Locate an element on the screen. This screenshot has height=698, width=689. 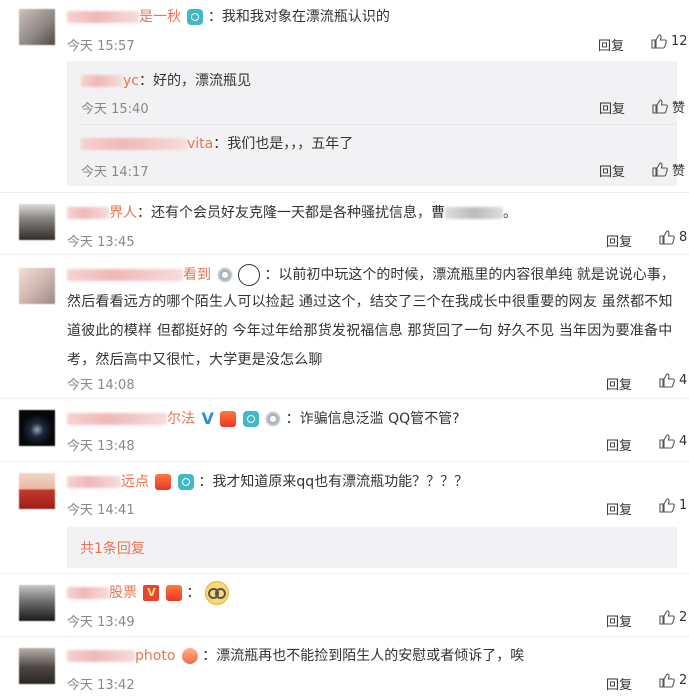
comment-text-tail: 。 is located at coordinates (510, 213).